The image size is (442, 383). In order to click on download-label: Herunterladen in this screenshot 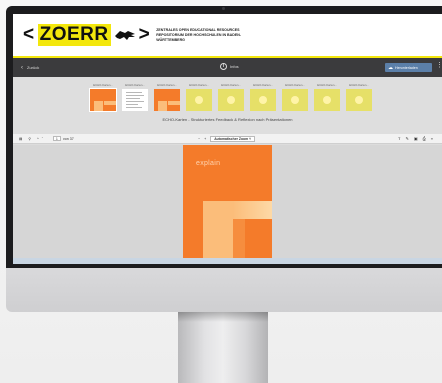, I will do `click(406, 67)`.